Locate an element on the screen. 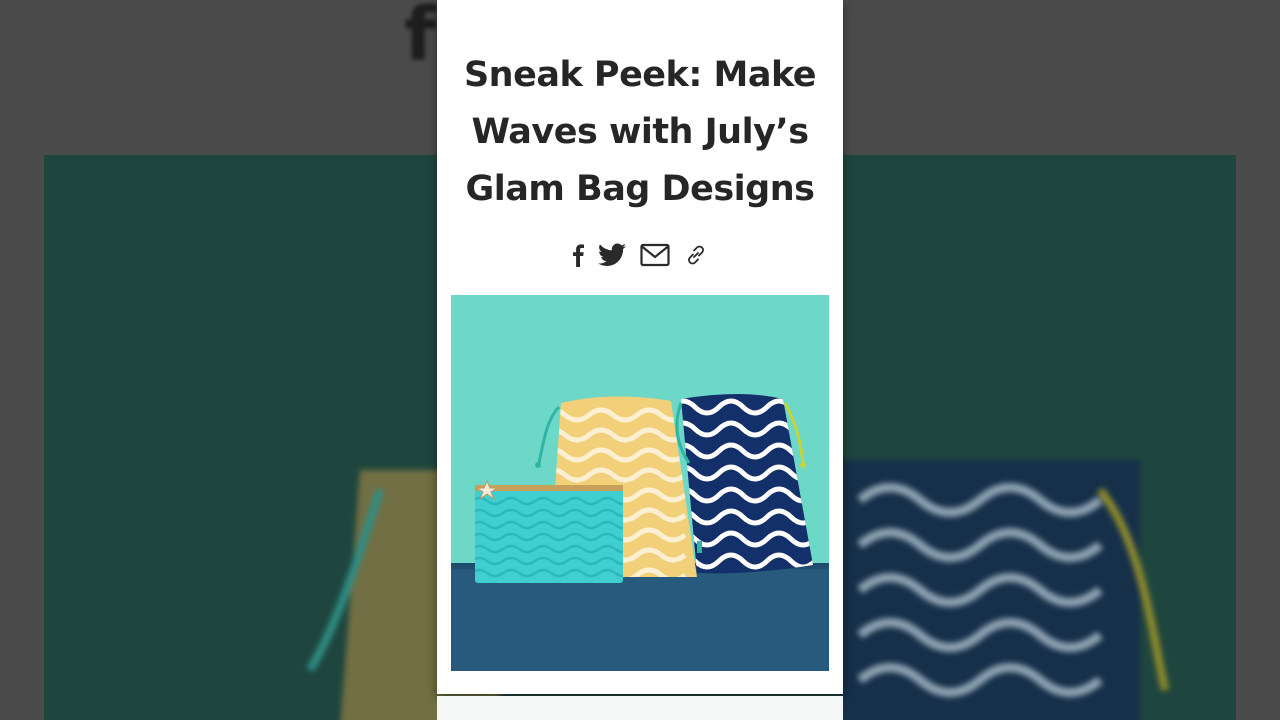 The height and width of the screenshot is (720, 1280). facebook-icon is located at coordinates (578, 255).